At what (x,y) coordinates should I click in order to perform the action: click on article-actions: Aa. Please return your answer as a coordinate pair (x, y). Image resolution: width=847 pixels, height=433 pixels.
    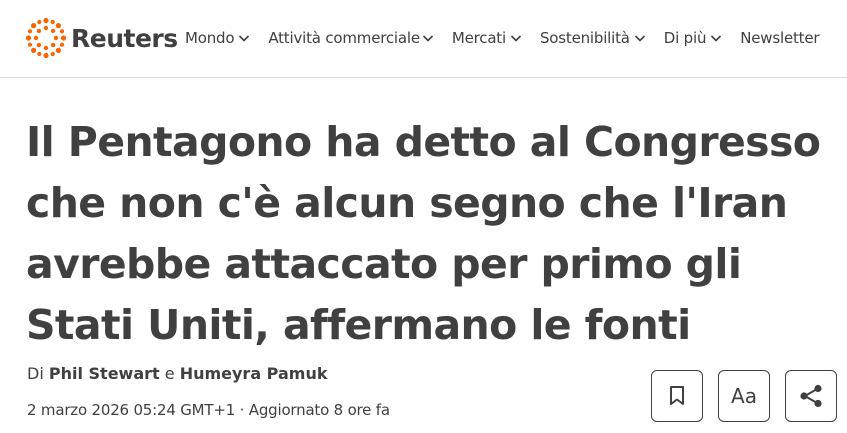
    Looking at the image, I should click on (744, 396).